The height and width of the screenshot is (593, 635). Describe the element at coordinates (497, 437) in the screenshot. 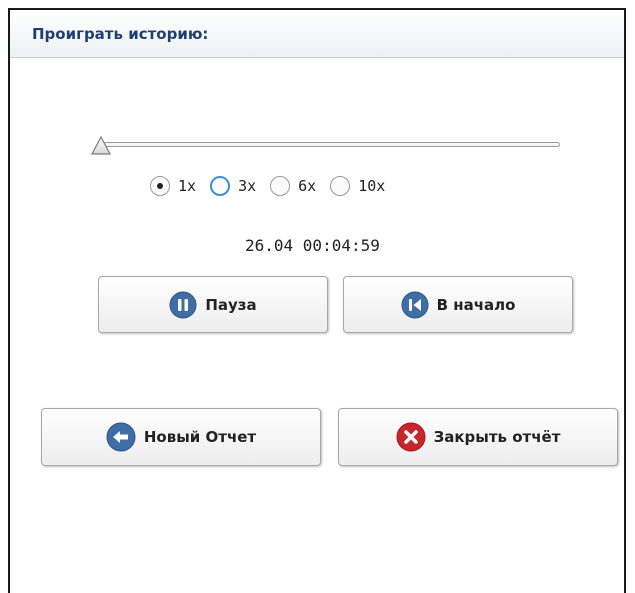

I see `close-report-button-label: Закрыть отчёт` at that location.